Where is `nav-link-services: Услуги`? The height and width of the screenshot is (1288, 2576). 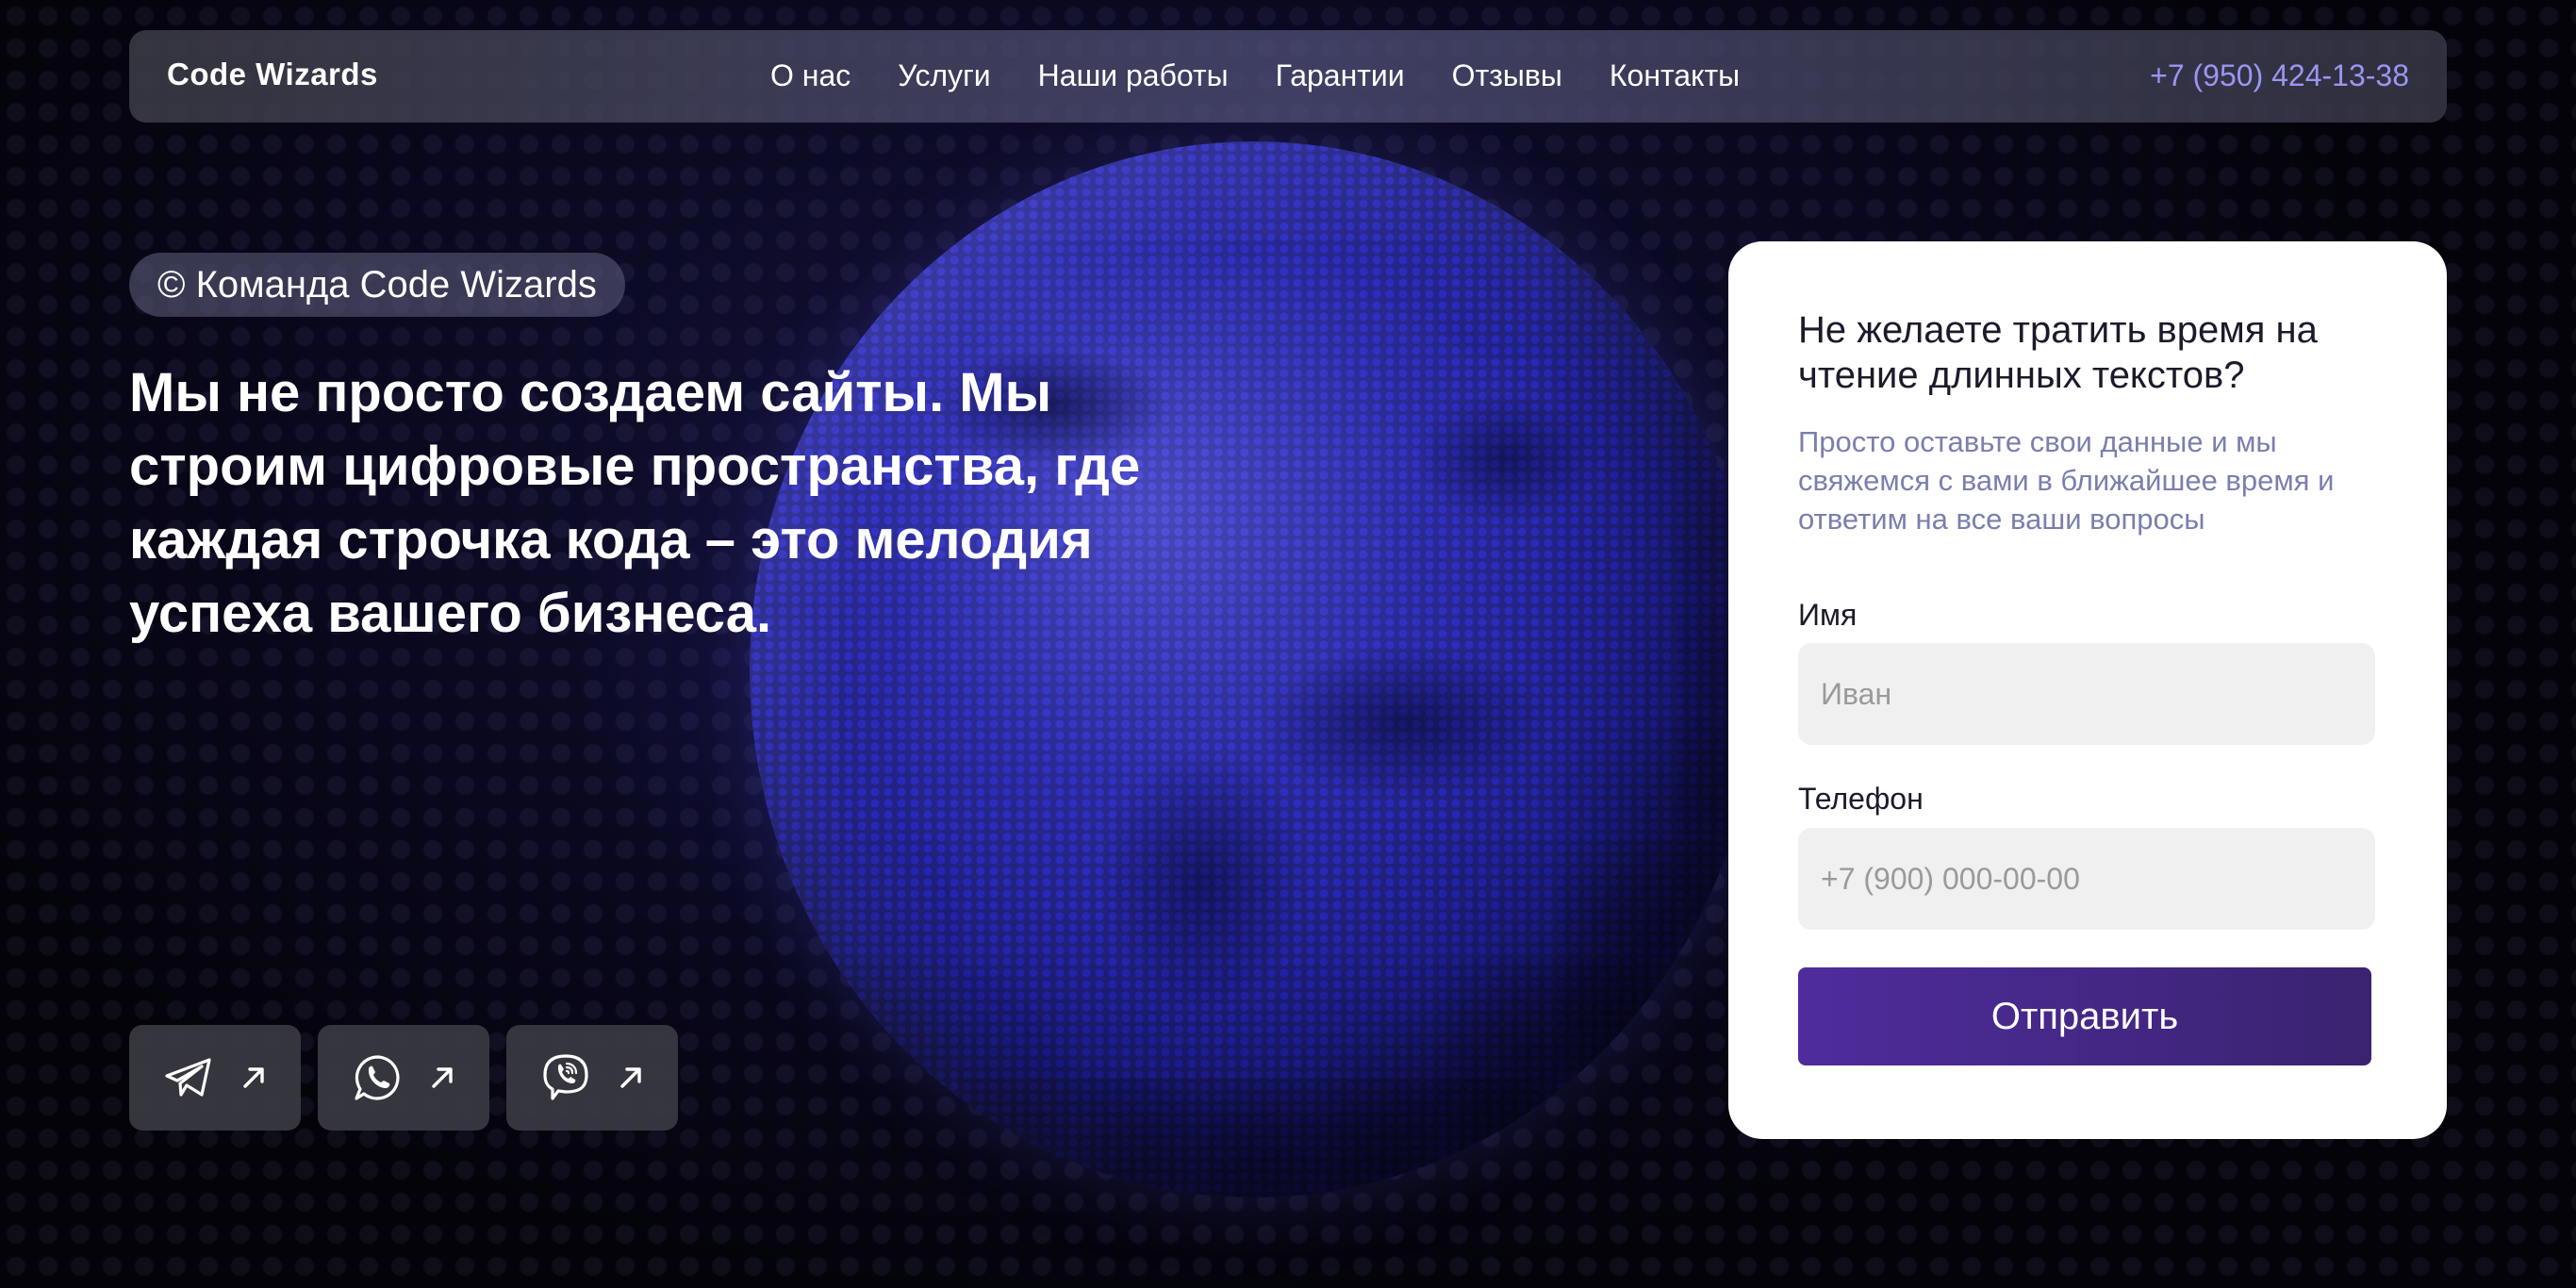 nav-link-services: Услуги is located at coordinates (944, 75).